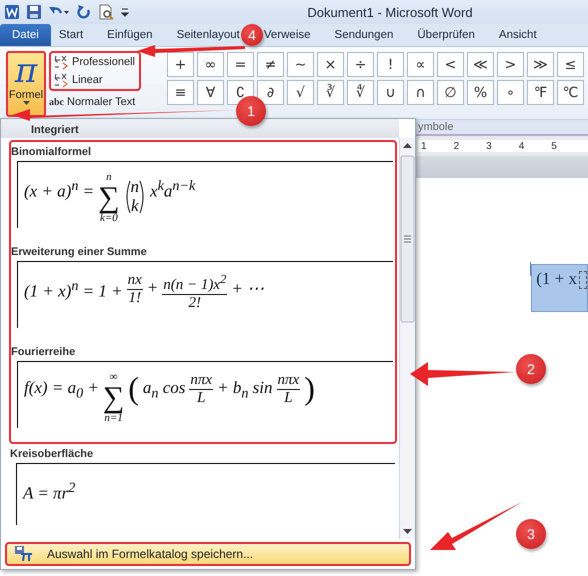 The width and height of the screenshot is (588, 576). I want to click on group-label: ymbole, so click(436, 127).